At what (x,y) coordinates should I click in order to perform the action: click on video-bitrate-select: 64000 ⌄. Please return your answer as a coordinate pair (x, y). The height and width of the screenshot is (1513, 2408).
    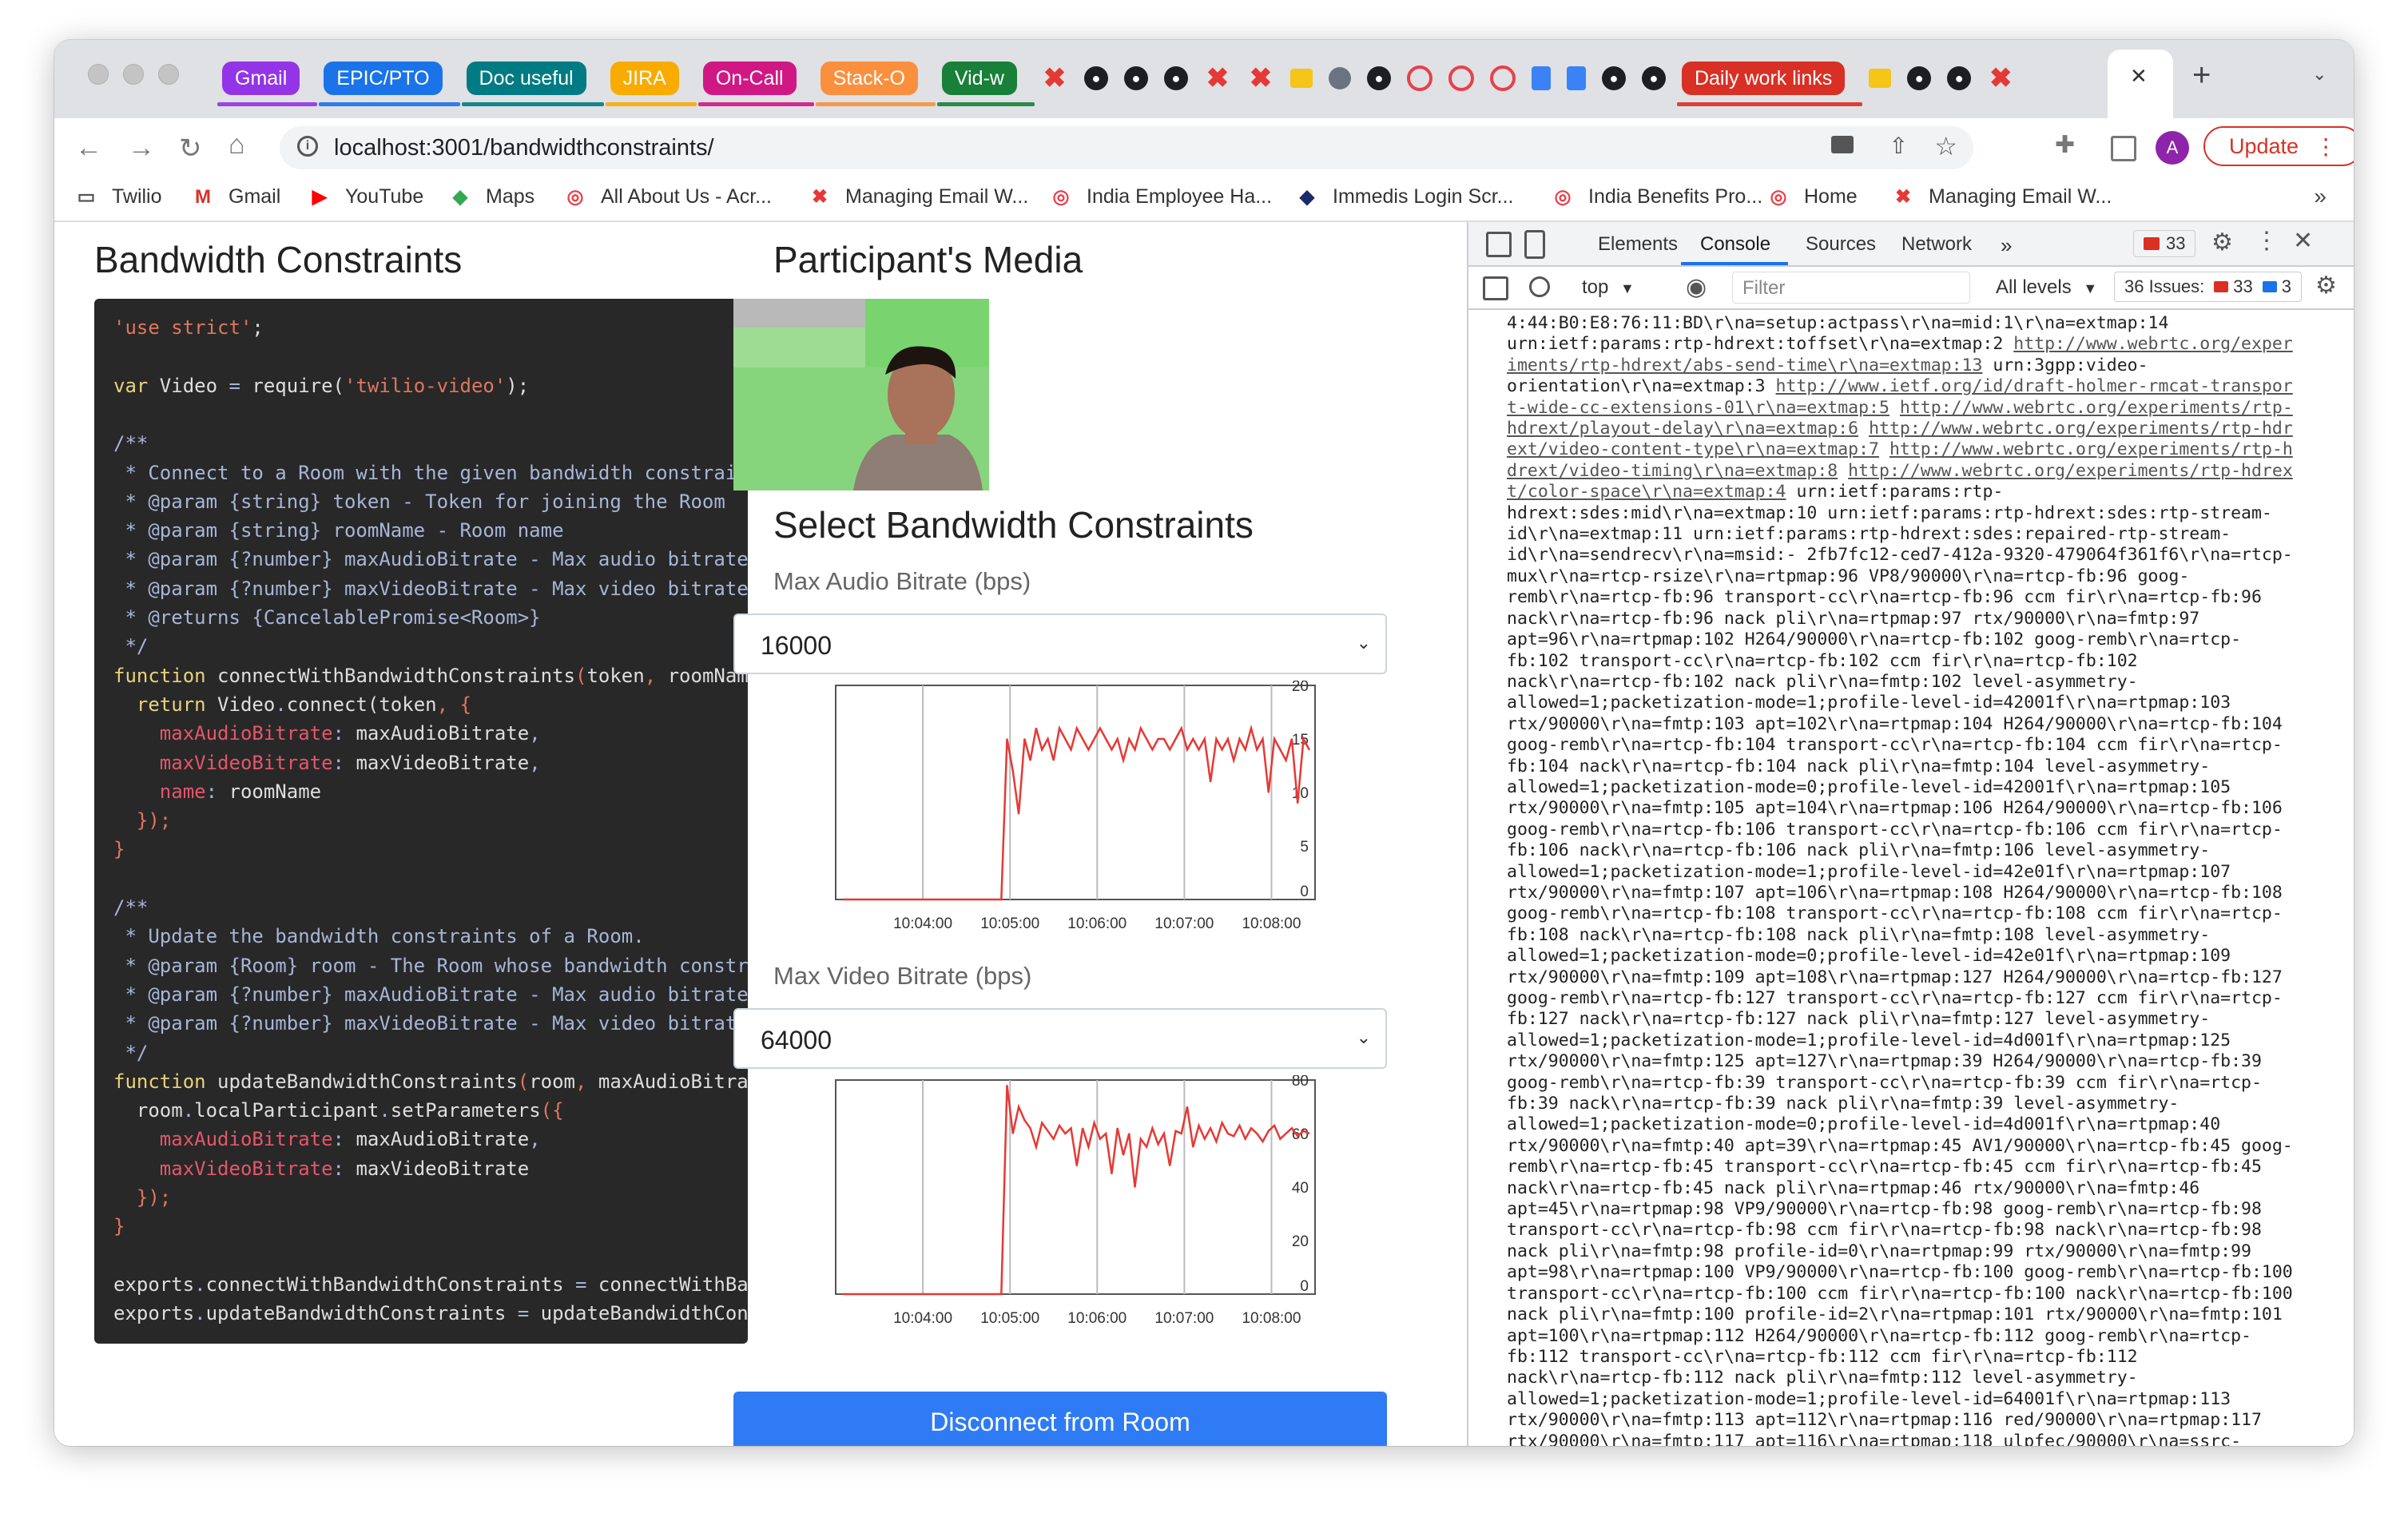
    Looking at the image, I should click on (1060, 1038).